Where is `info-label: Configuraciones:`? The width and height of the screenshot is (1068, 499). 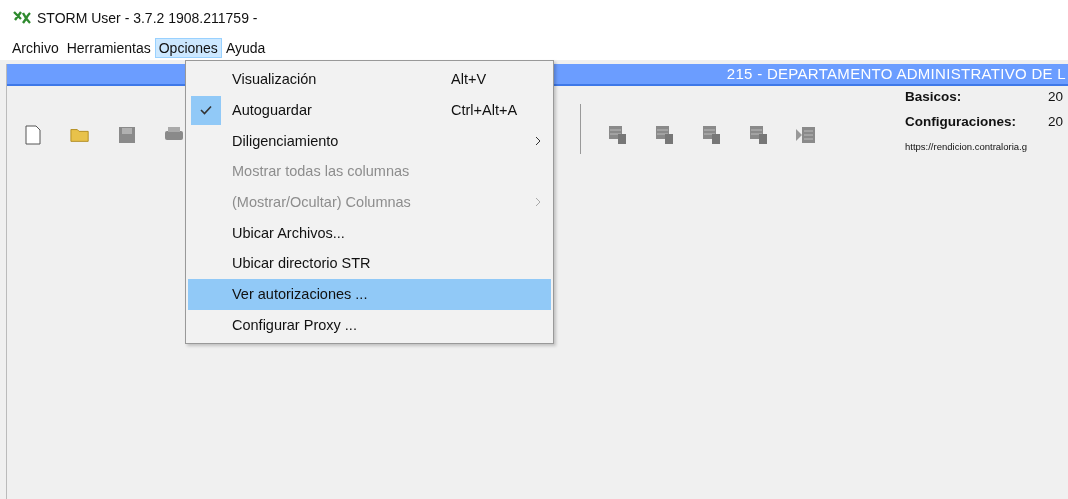
info-label: Configuraciones: is located at coordinates (961, 122).